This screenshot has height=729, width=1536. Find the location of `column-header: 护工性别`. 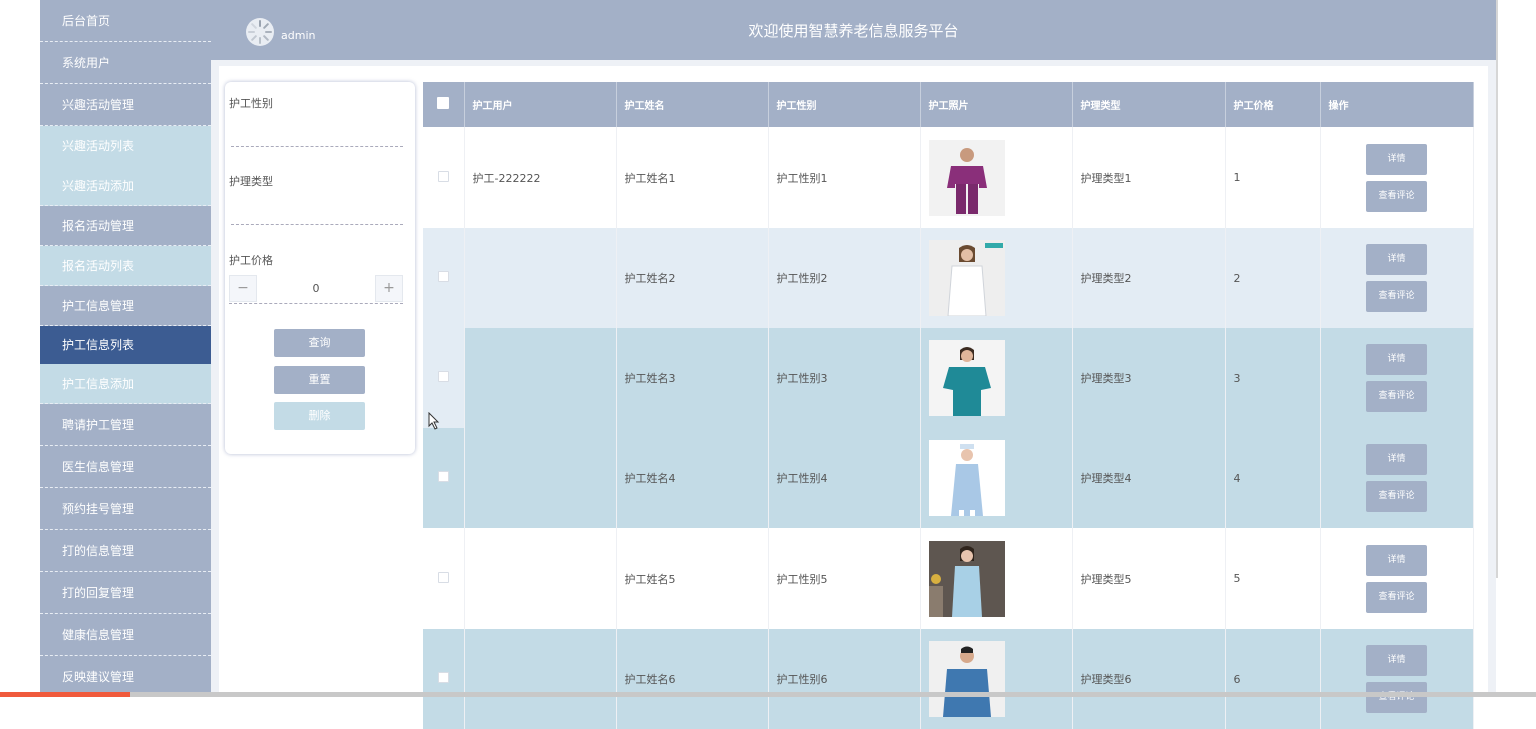

column-header: 护工性别 is located at coordinates (844, 104).